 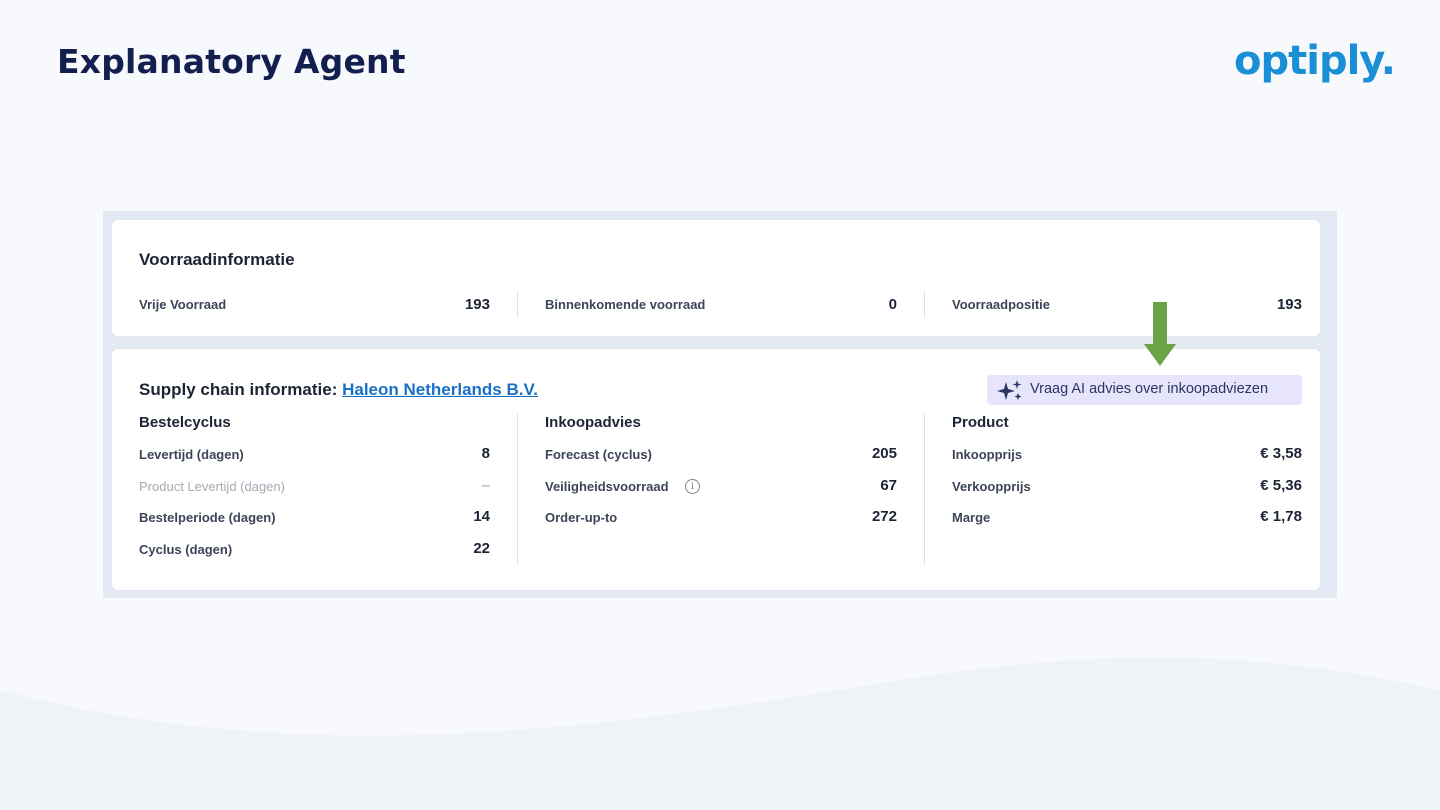 What do you see at coordinates (1160, 334) in the screenshot?
I see `arrow-down-icon` at bounding box center [1160, 334].